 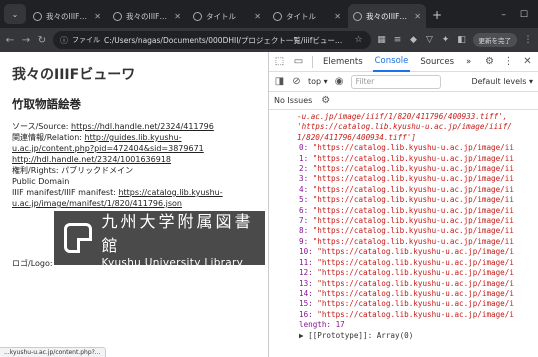 I want to click on browser-tab-2: 我々のIIIFビューワの ✕, so click(x=147, y=16).